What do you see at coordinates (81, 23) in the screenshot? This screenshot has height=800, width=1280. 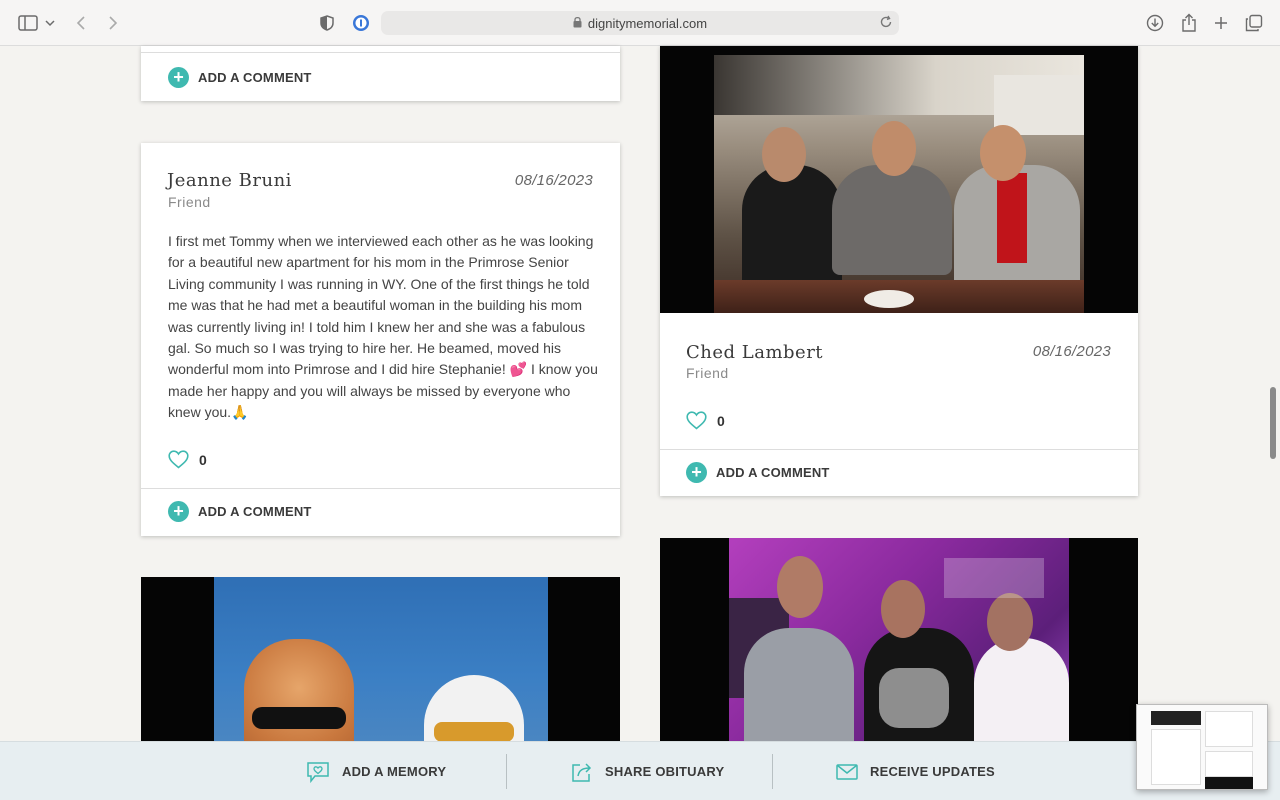 I see `back-icon` at bounding box center [81, 23].